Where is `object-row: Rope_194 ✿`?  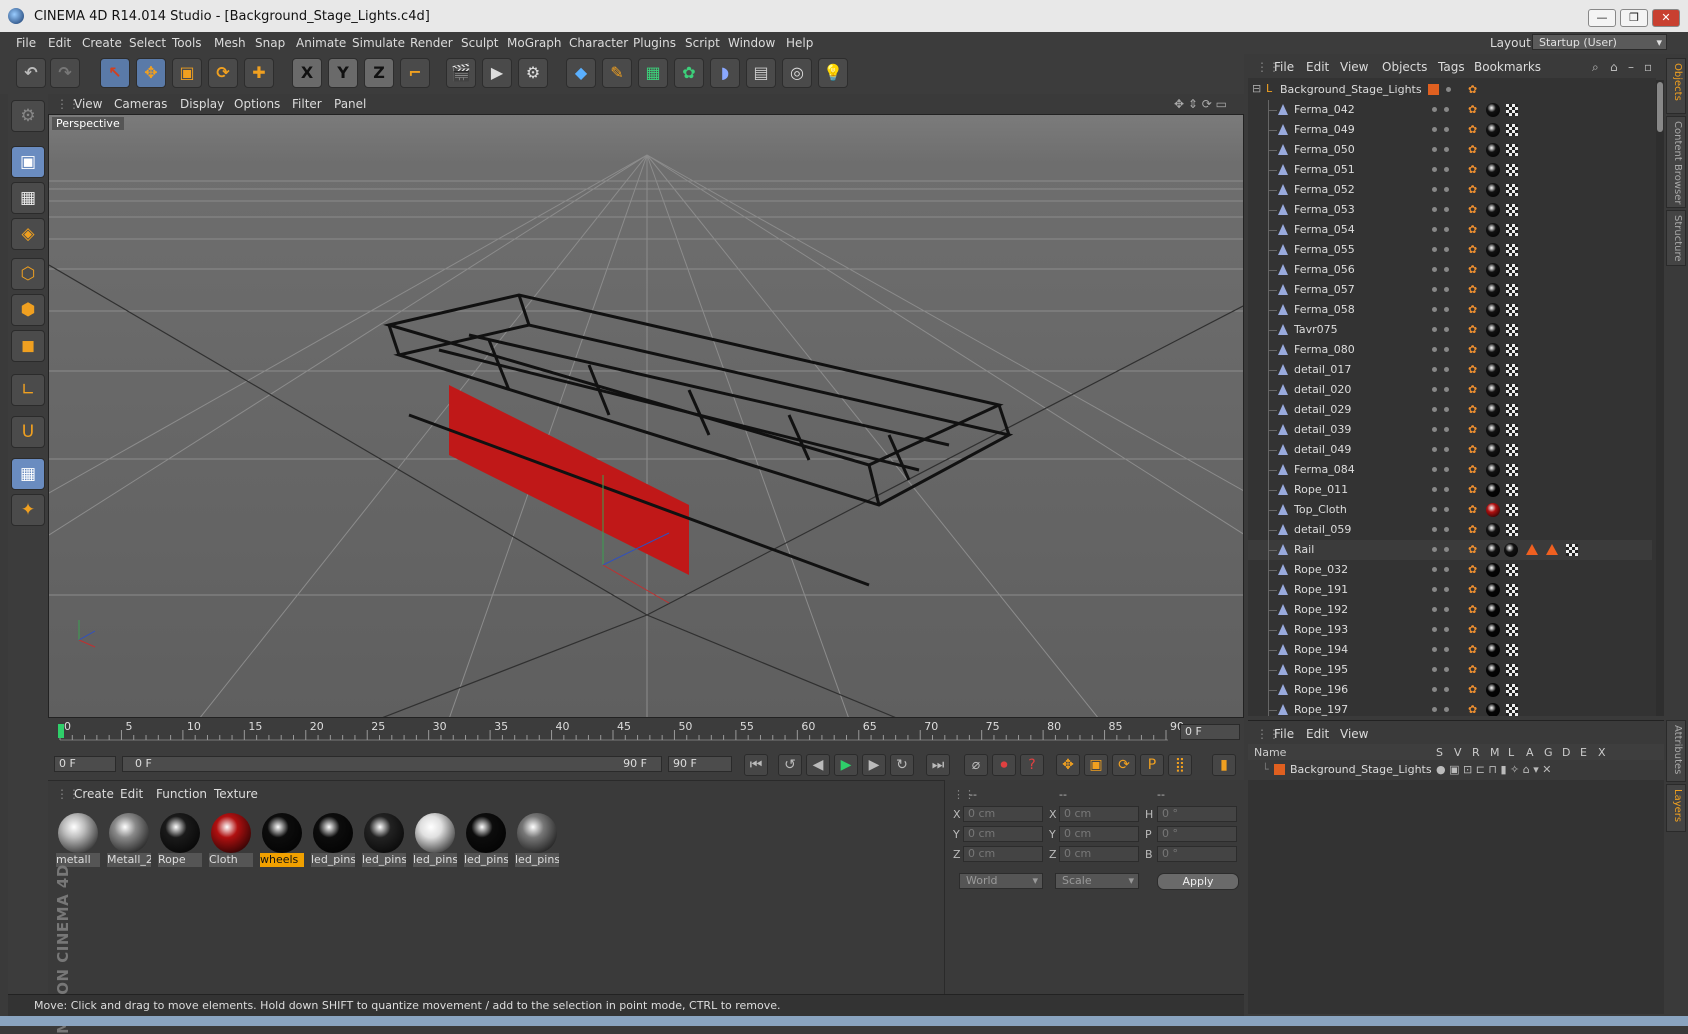 object-row: Rope_194 ✿ is located at coordinates (1450, 650).